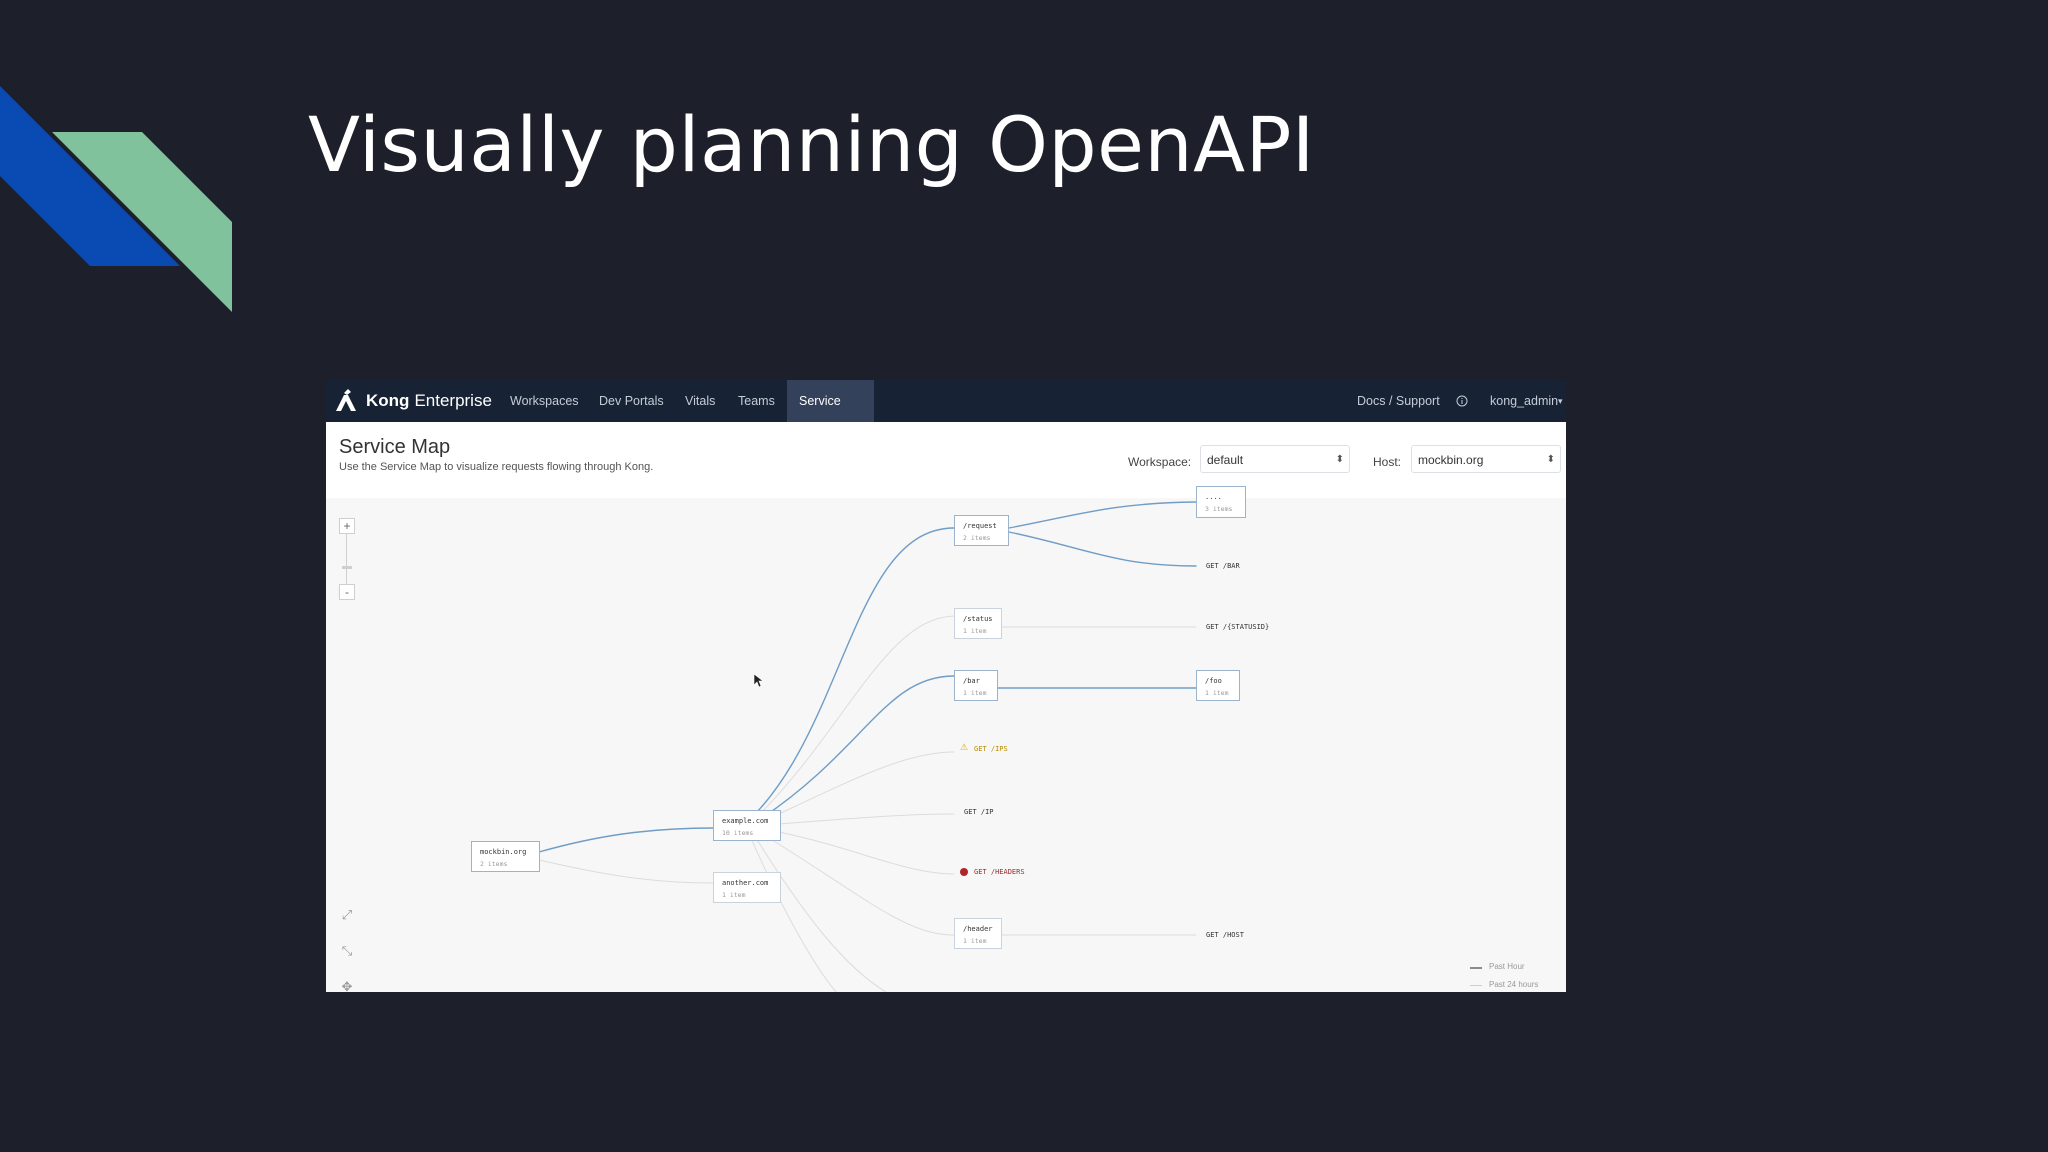 The width and height of the screenshot is (2048, 1152). Describe the element at coordinates (756, 401) in the screenshot. I see `nav-teams: Teams` at that location.